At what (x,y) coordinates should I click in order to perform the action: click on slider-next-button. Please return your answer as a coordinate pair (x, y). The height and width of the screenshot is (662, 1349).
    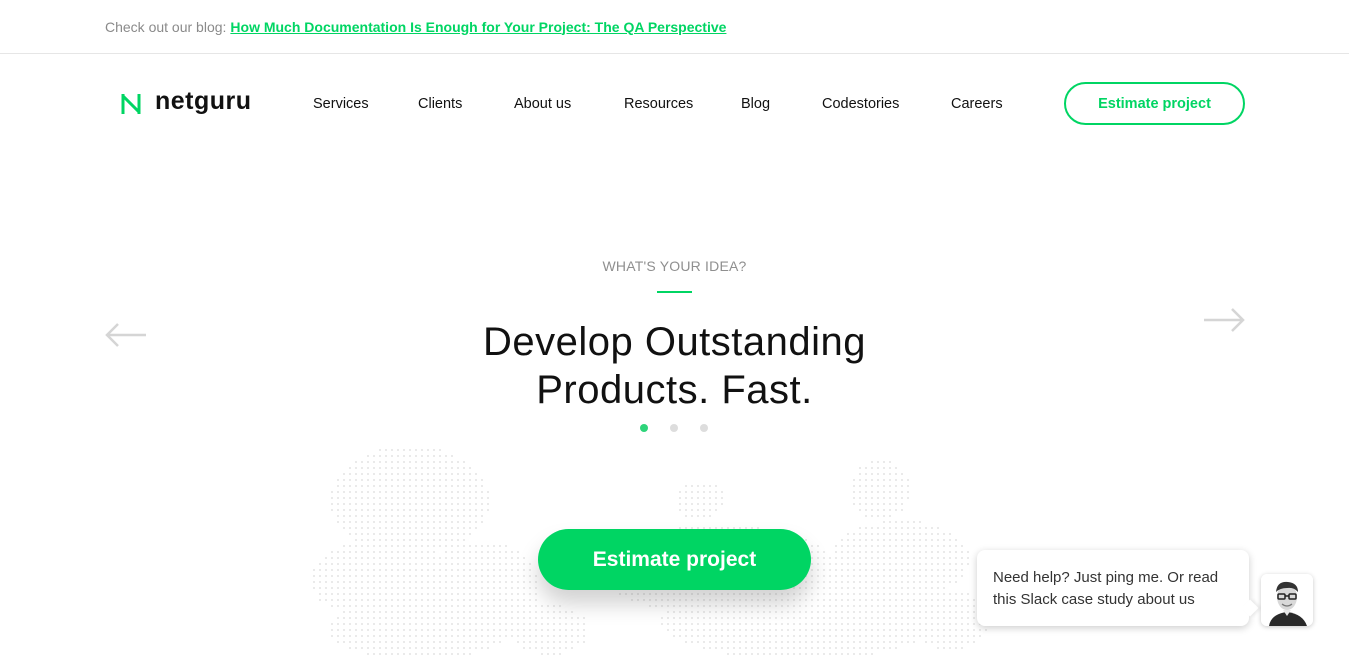
    Looking at the image, I should click on (1224, 322).